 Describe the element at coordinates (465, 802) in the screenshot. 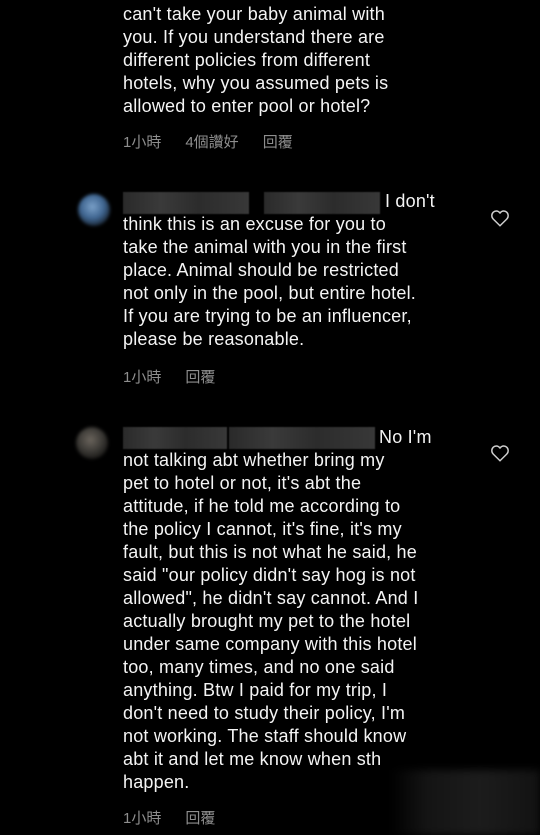

I see `watermark-blur` at that location.